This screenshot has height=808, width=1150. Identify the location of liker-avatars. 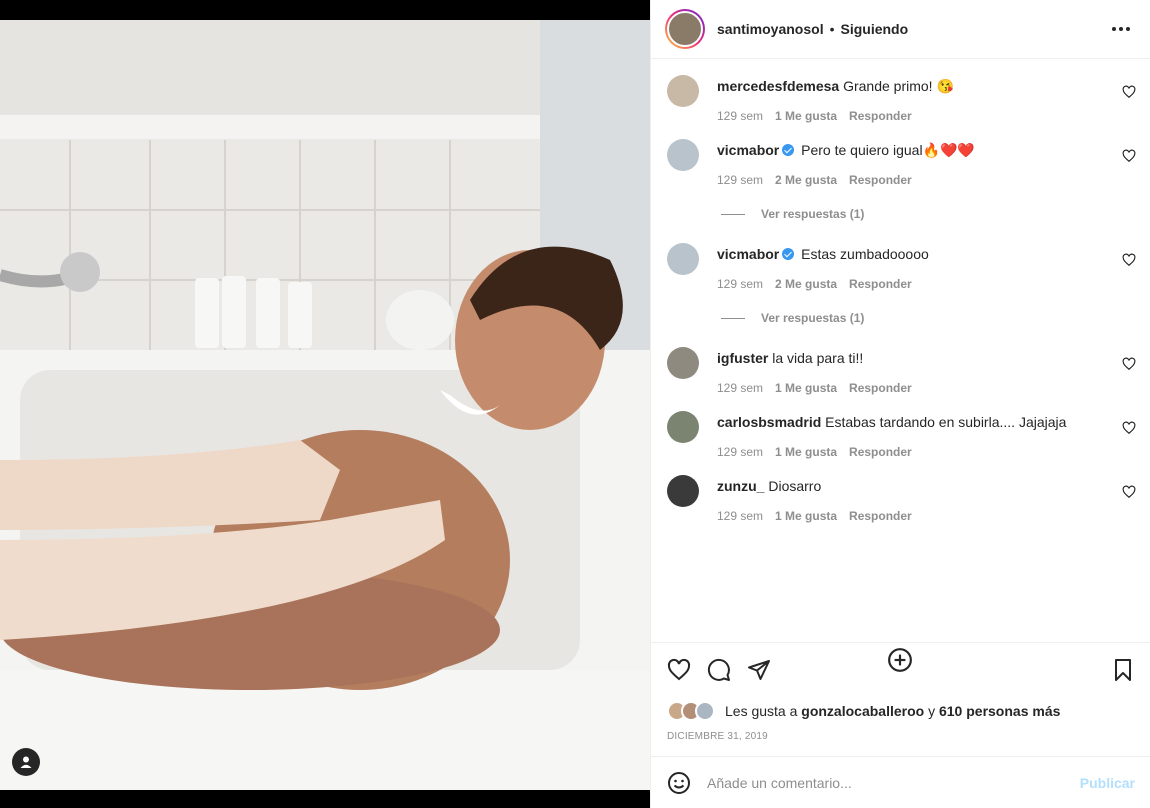
(691, 711).